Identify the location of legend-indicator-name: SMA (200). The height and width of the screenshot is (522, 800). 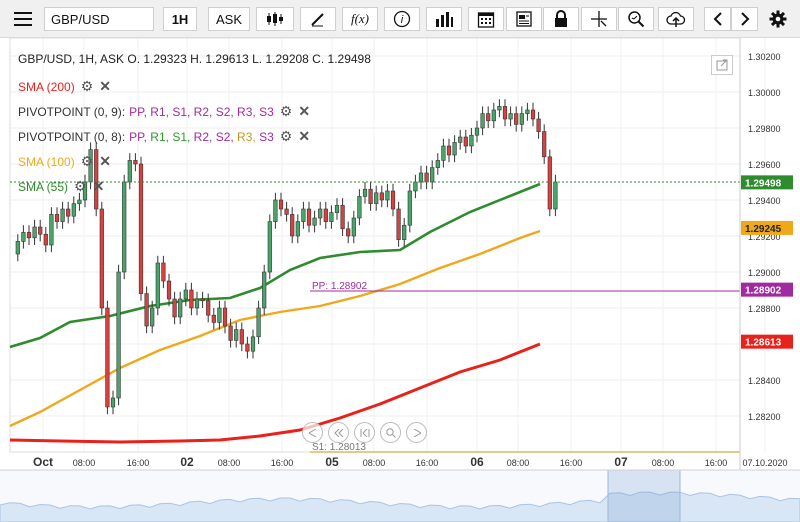
(46, 86).